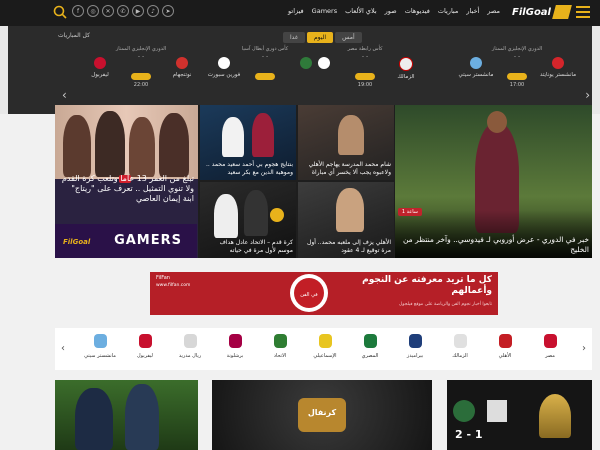 The image size is (600, 450). What do you see at coordinates (448, 11) in the screenshot?
I see `nav-link: مباريات` at bounding box center [448, 11].